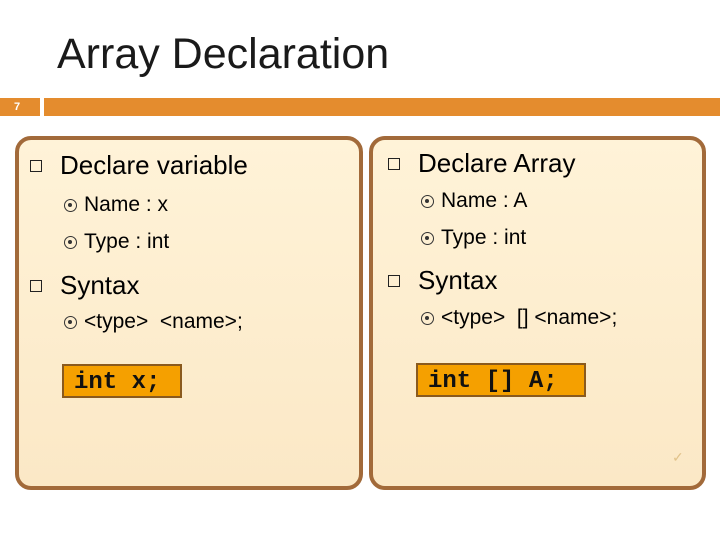 Image resolution: width=720 pixels, height=540 pixels. I want to click on left-name-item: Name : x, so click(116, 205).